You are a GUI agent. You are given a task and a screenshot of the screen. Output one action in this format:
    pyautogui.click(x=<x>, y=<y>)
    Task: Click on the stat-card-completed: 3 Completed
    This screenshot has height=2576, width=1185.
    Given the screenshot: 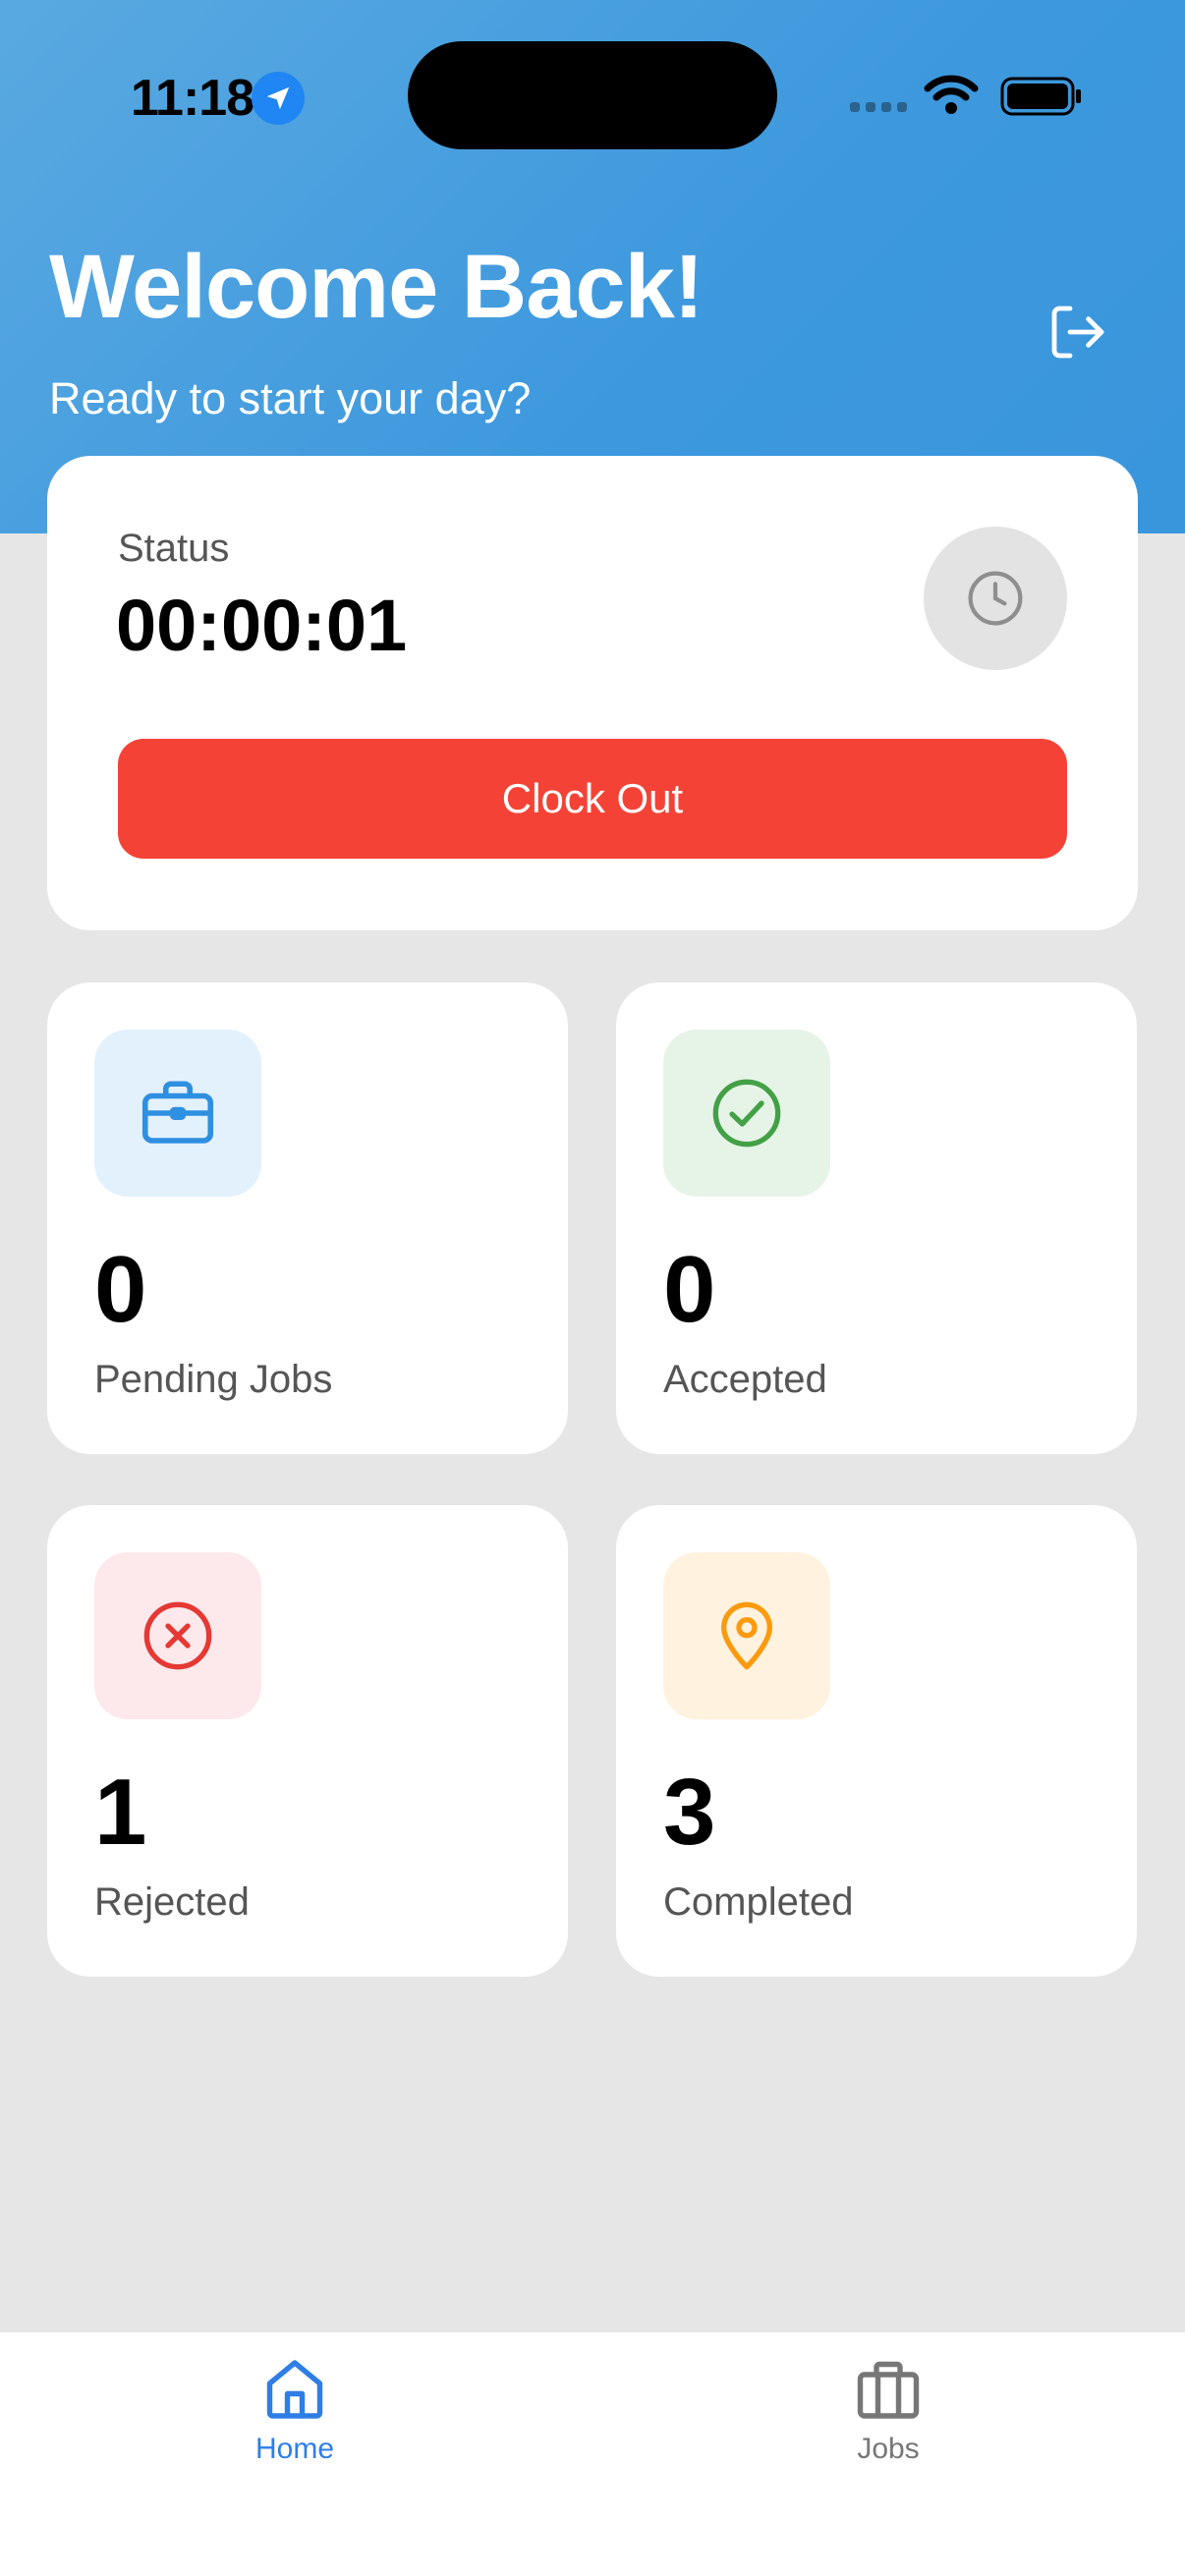 What is the action you would take?
    pyautogui.click(x=877, y=1741)
    